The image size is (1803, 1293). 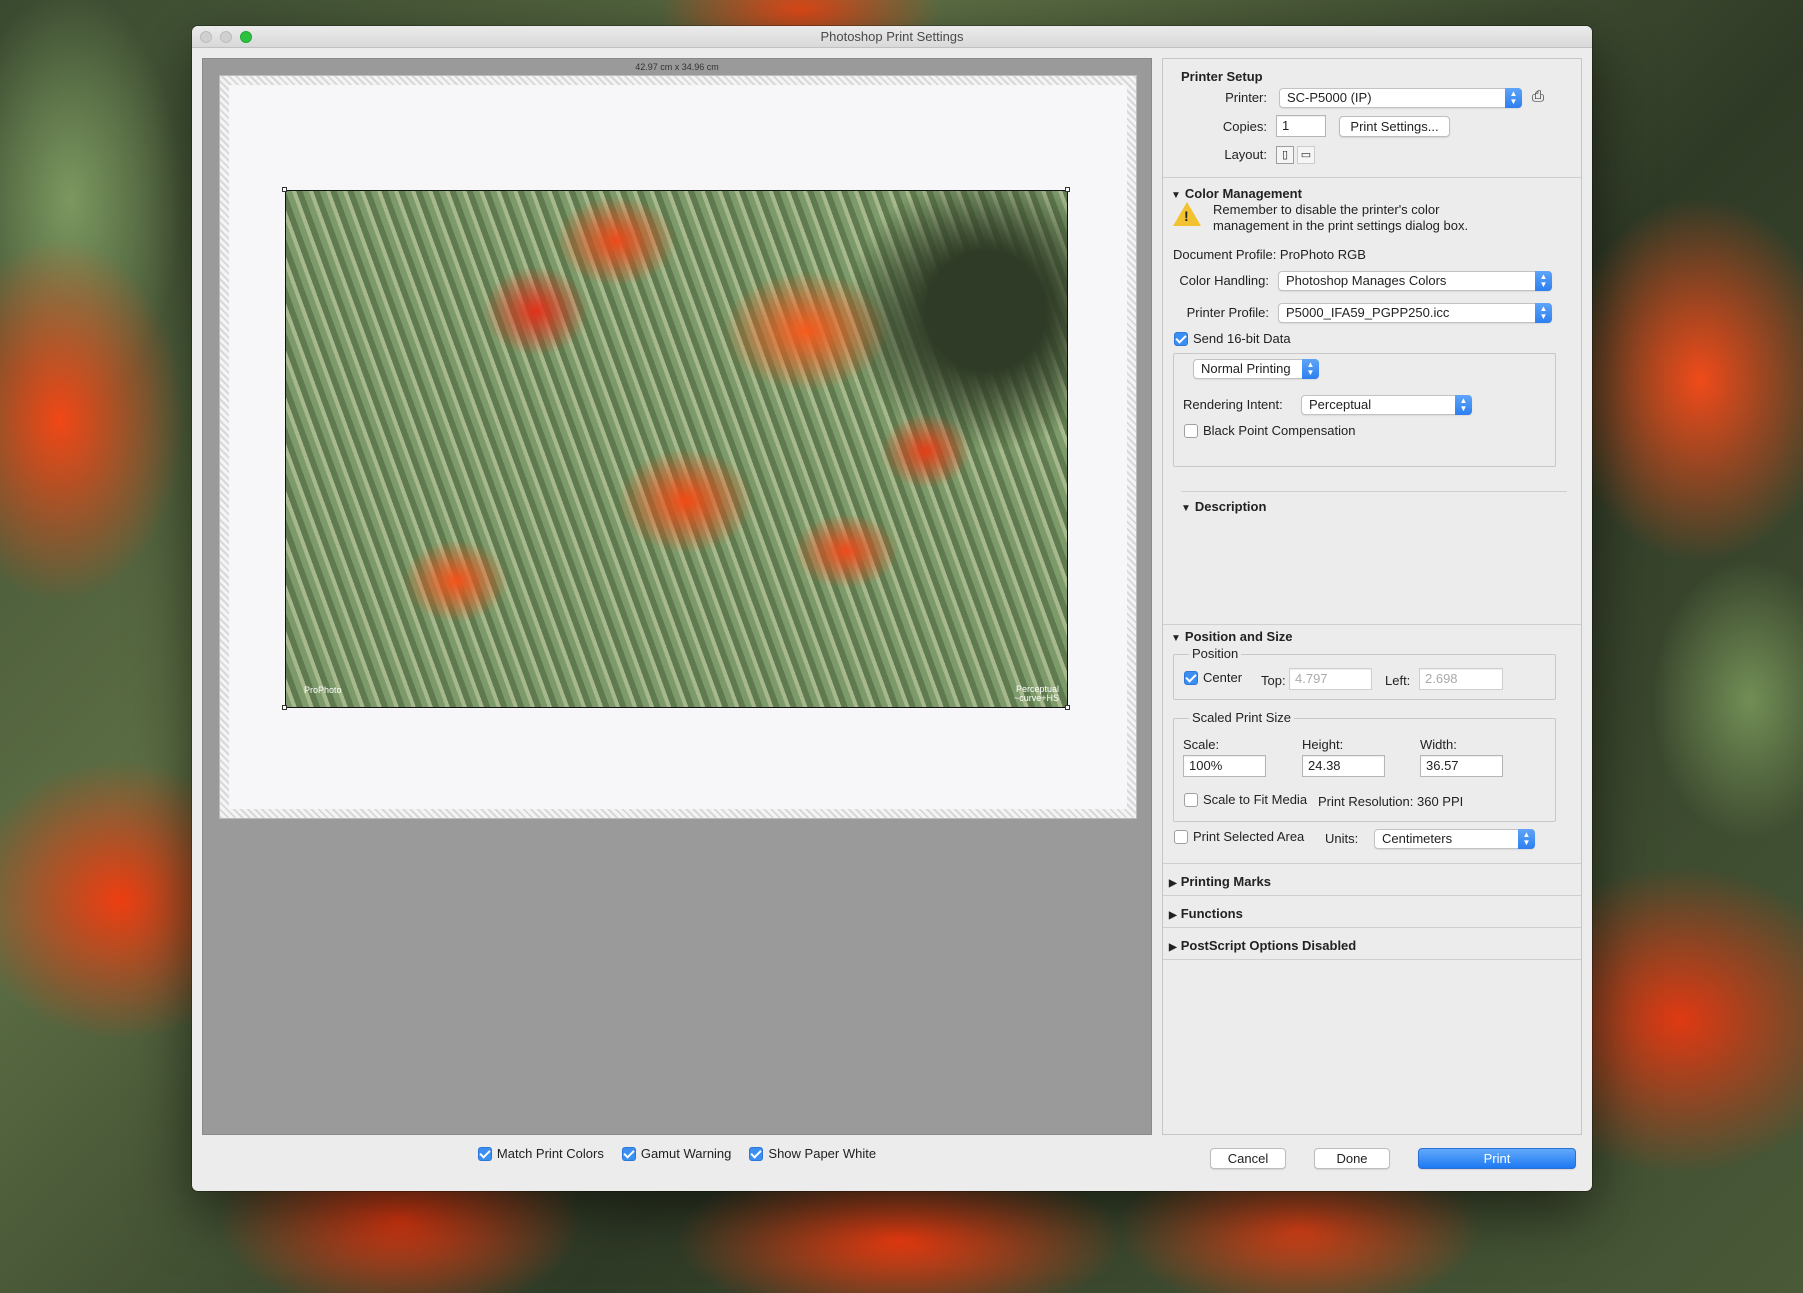 I want to click on copies-field: 1, so click(x=1301, y=126).